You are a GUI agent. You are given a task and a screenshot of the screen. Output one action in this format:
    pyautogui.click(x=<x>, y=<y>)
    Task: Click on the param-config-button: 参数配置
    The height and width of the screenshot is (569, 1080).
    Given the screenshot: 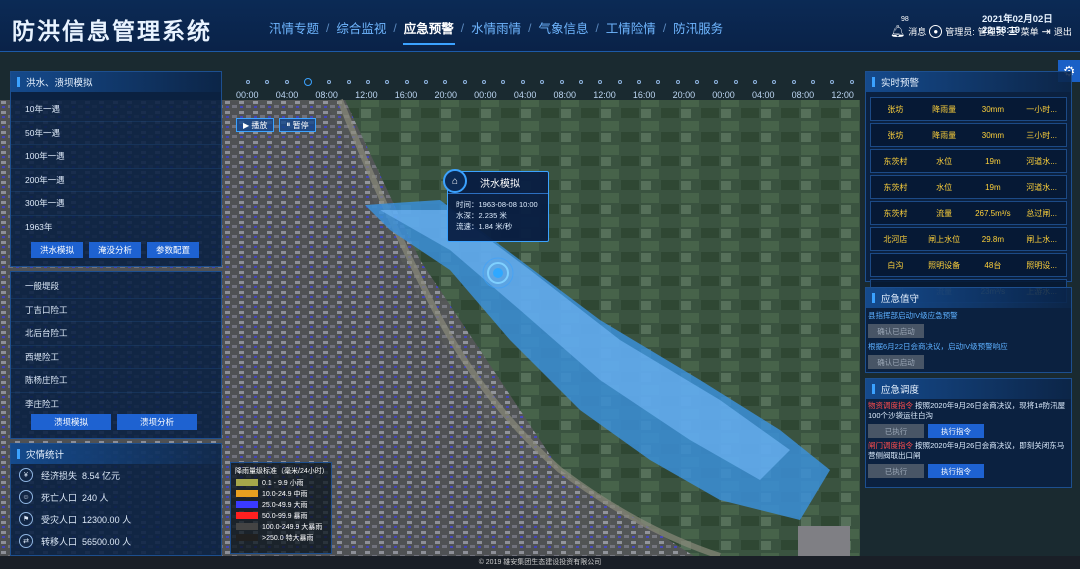 What is the action you would take?
    pyautogui.click(x=173, y=250)
    